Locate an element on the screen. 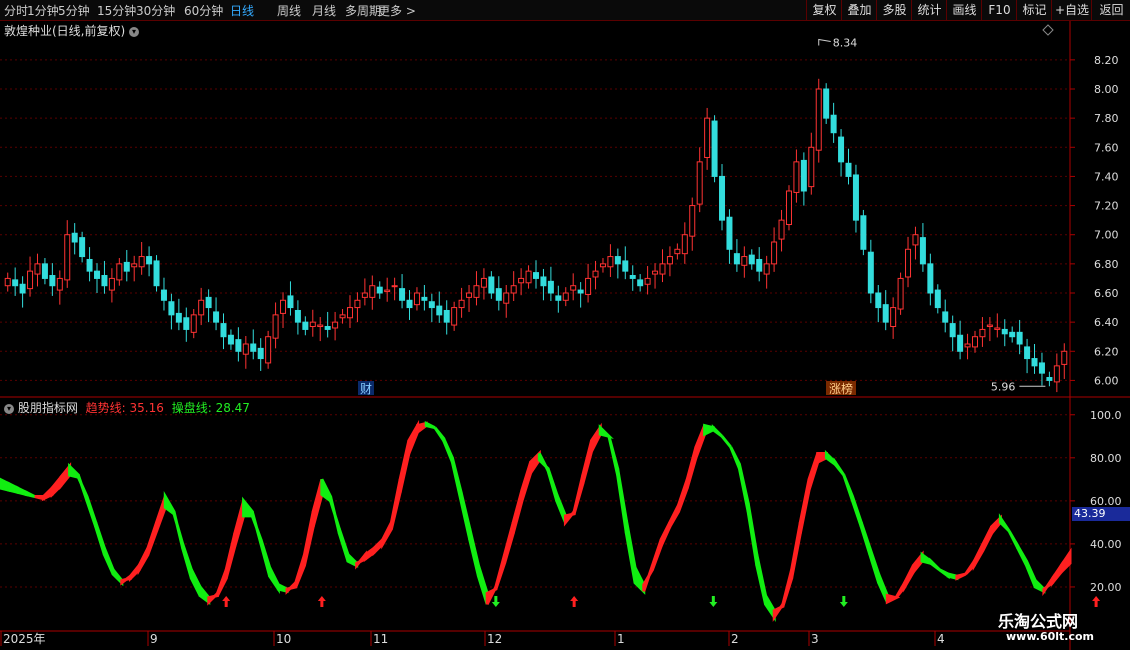  toolbar-button-8: 返回 is located at coordinates (1110, 10).